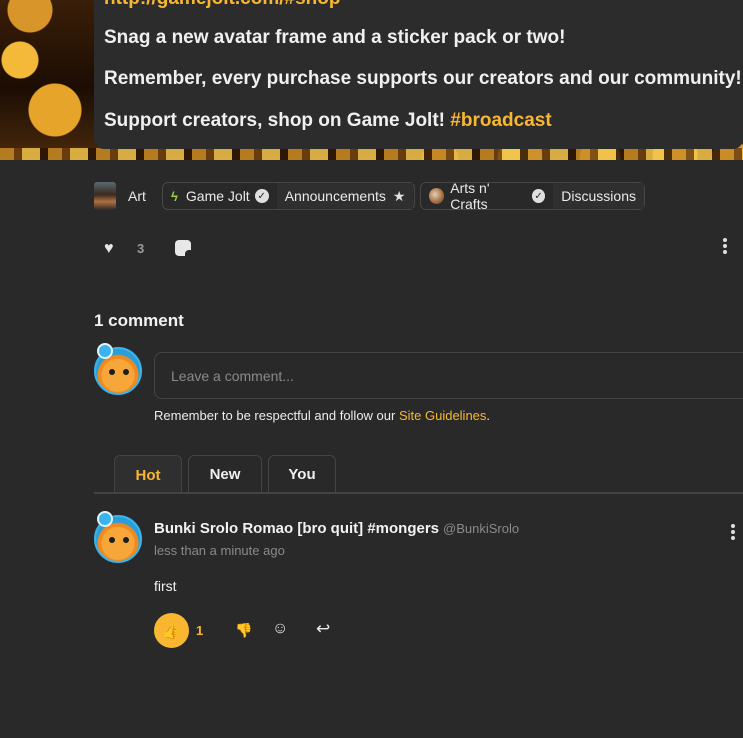  Describe the element at coordinates (118, 369) in the screenshot. I see `current-user-avatar` at that location.